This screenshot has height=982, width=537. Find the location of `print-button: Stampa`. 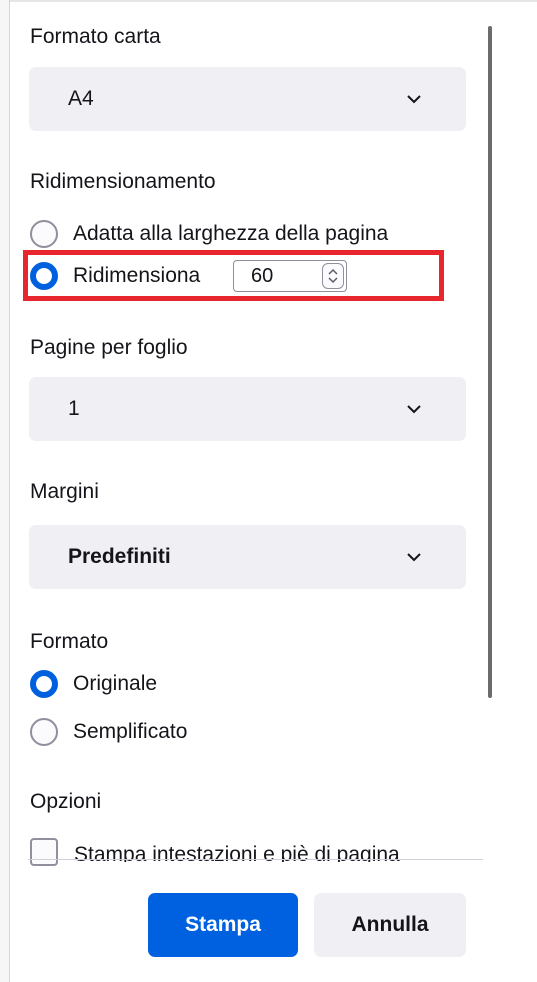

print-button: Stampa is located at coordinates (223, 925).